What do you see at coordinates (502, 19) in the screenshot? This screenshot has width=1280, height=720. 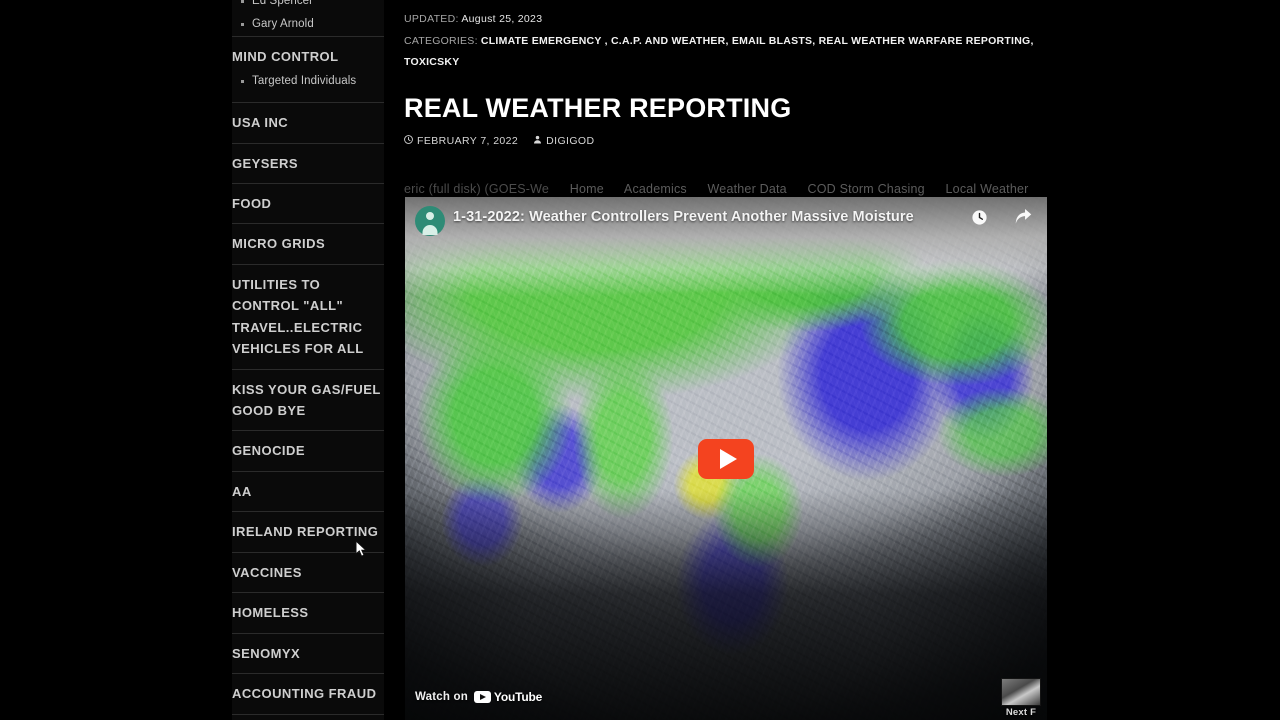 I see `updated-value: August 25, 2023` at bounding box center [502, 19].